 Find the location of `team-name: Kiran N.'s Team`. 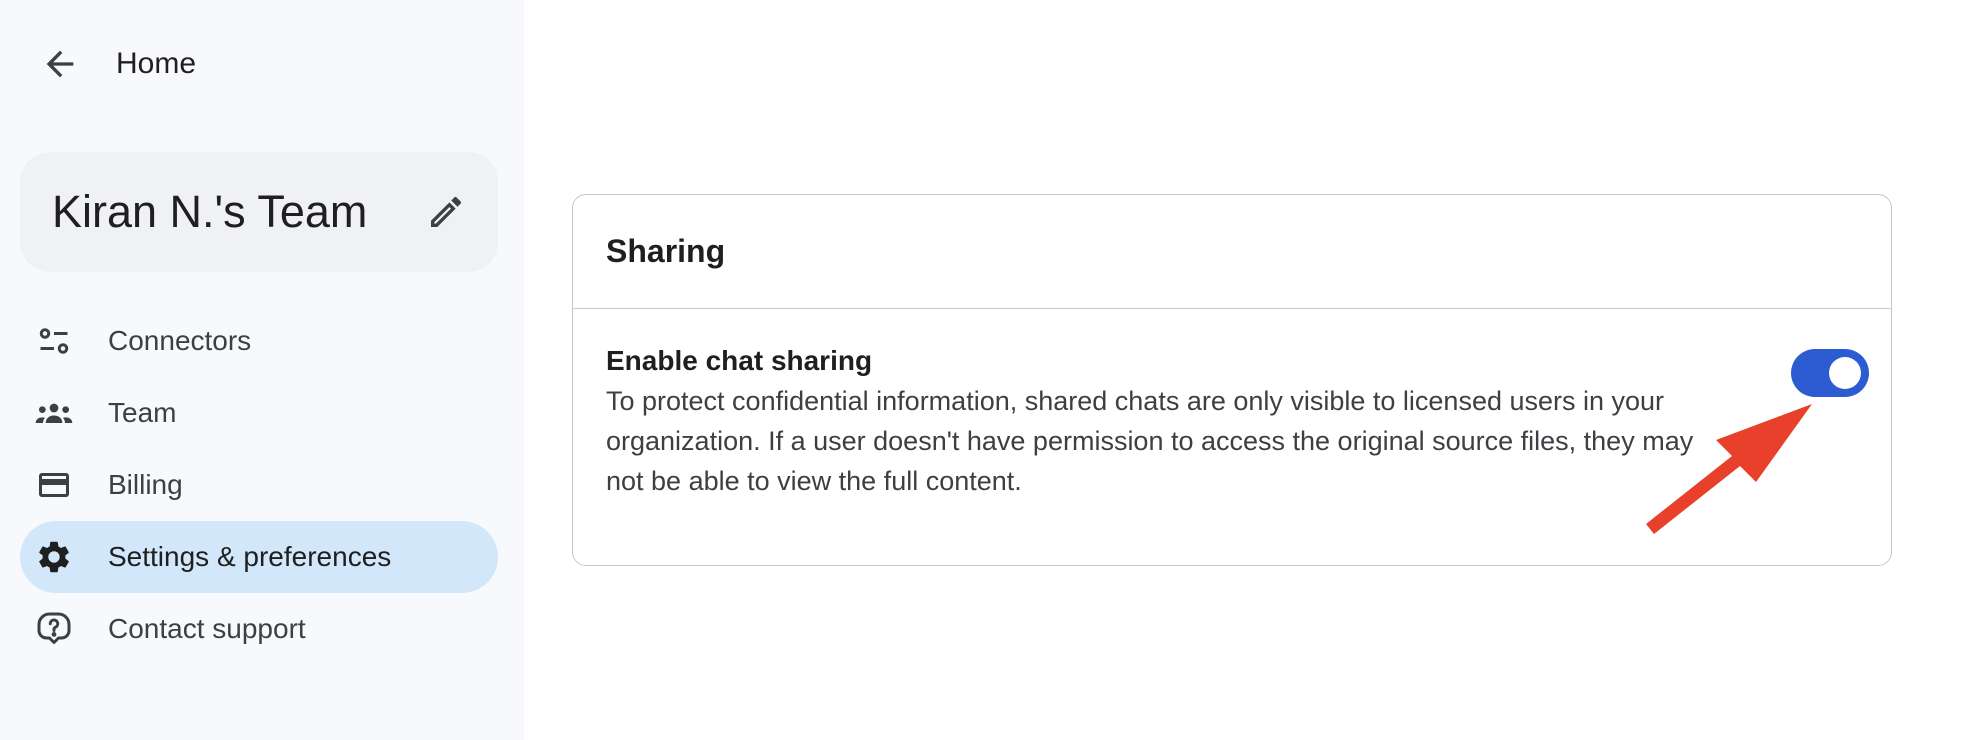

team-name: Kiran N.'s Team is located at coordinates (210, 211).